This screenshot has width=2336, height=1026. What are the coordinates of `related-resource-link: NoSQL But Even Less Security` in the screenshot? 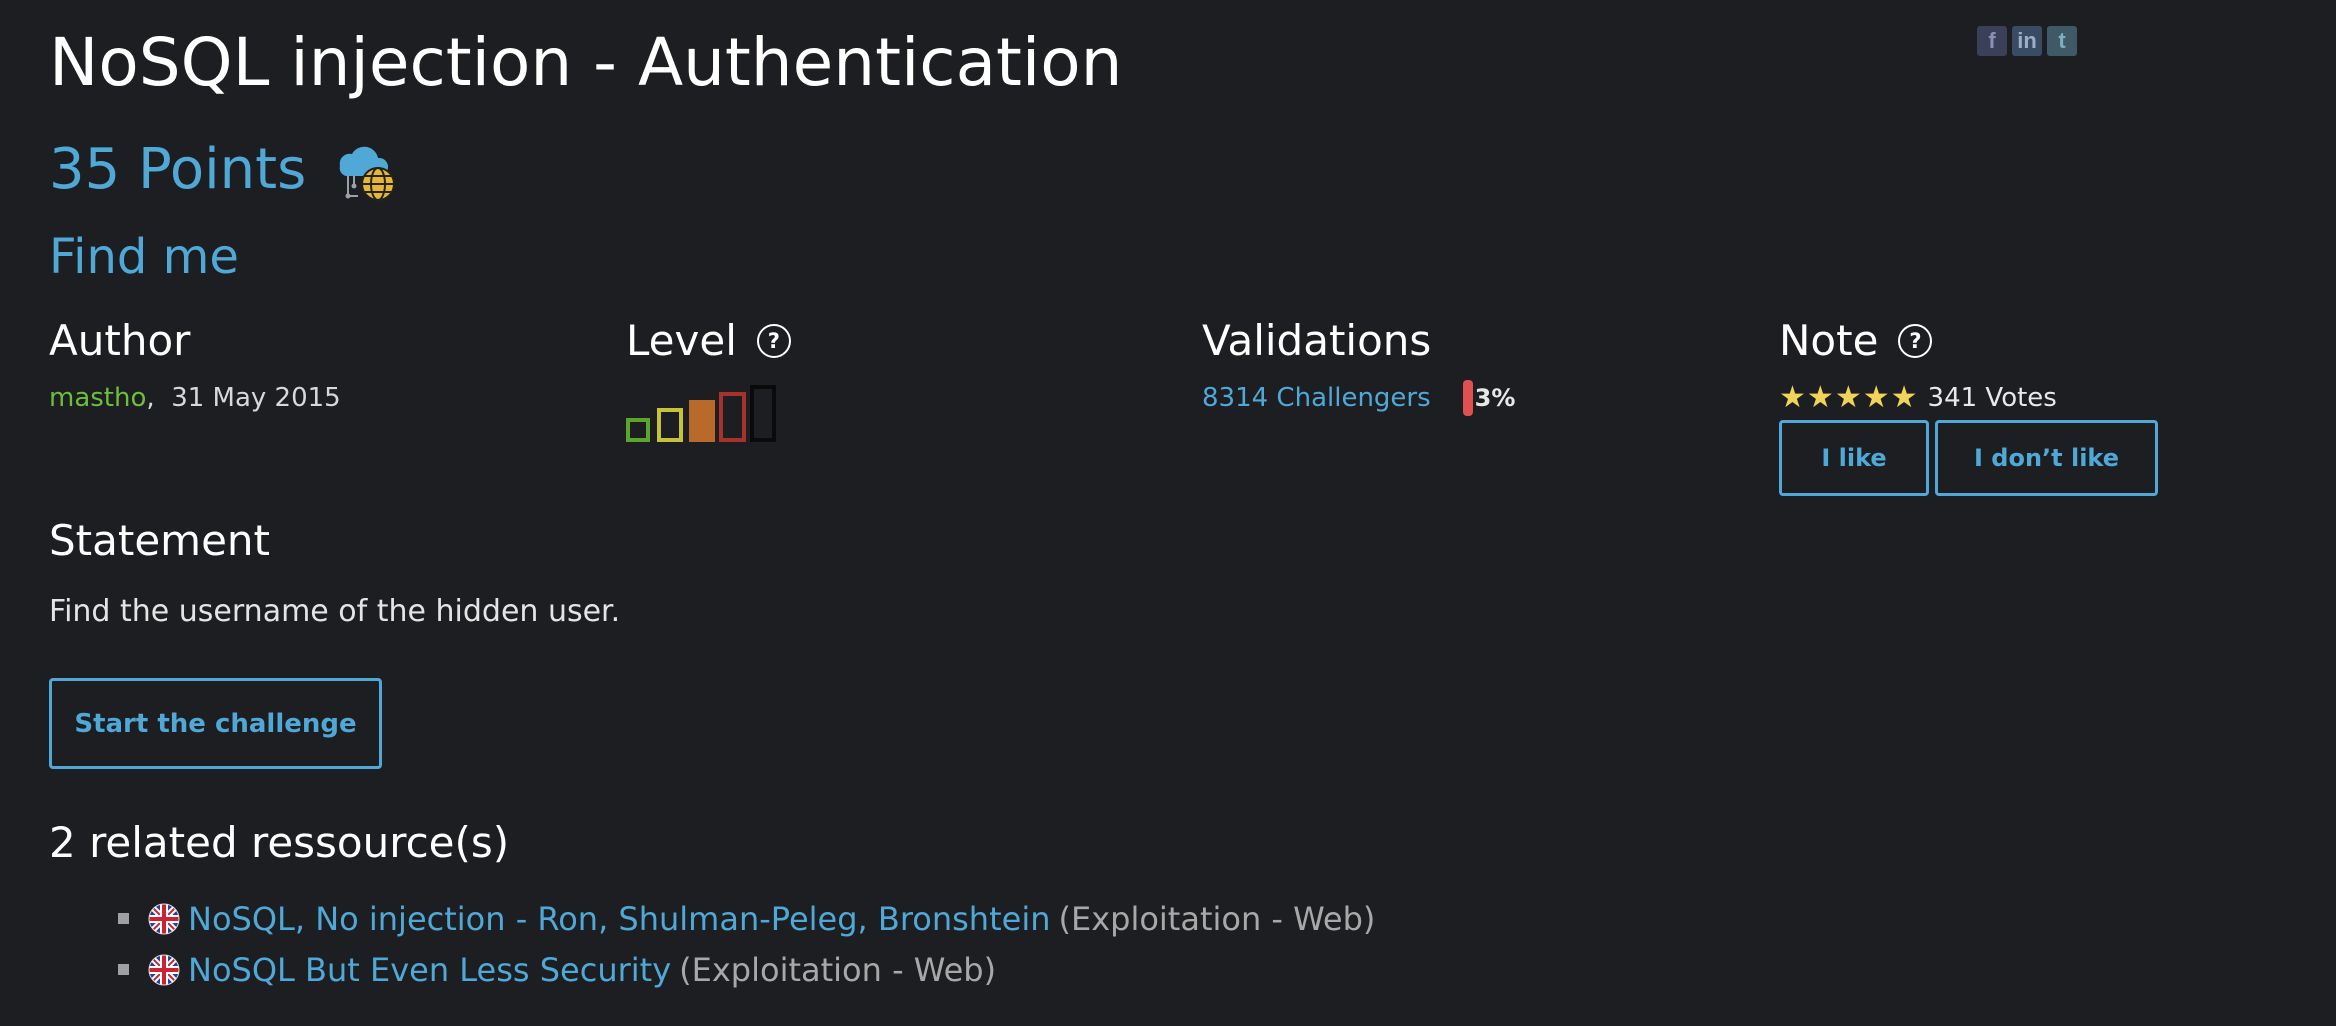 It's located at (429, 970).